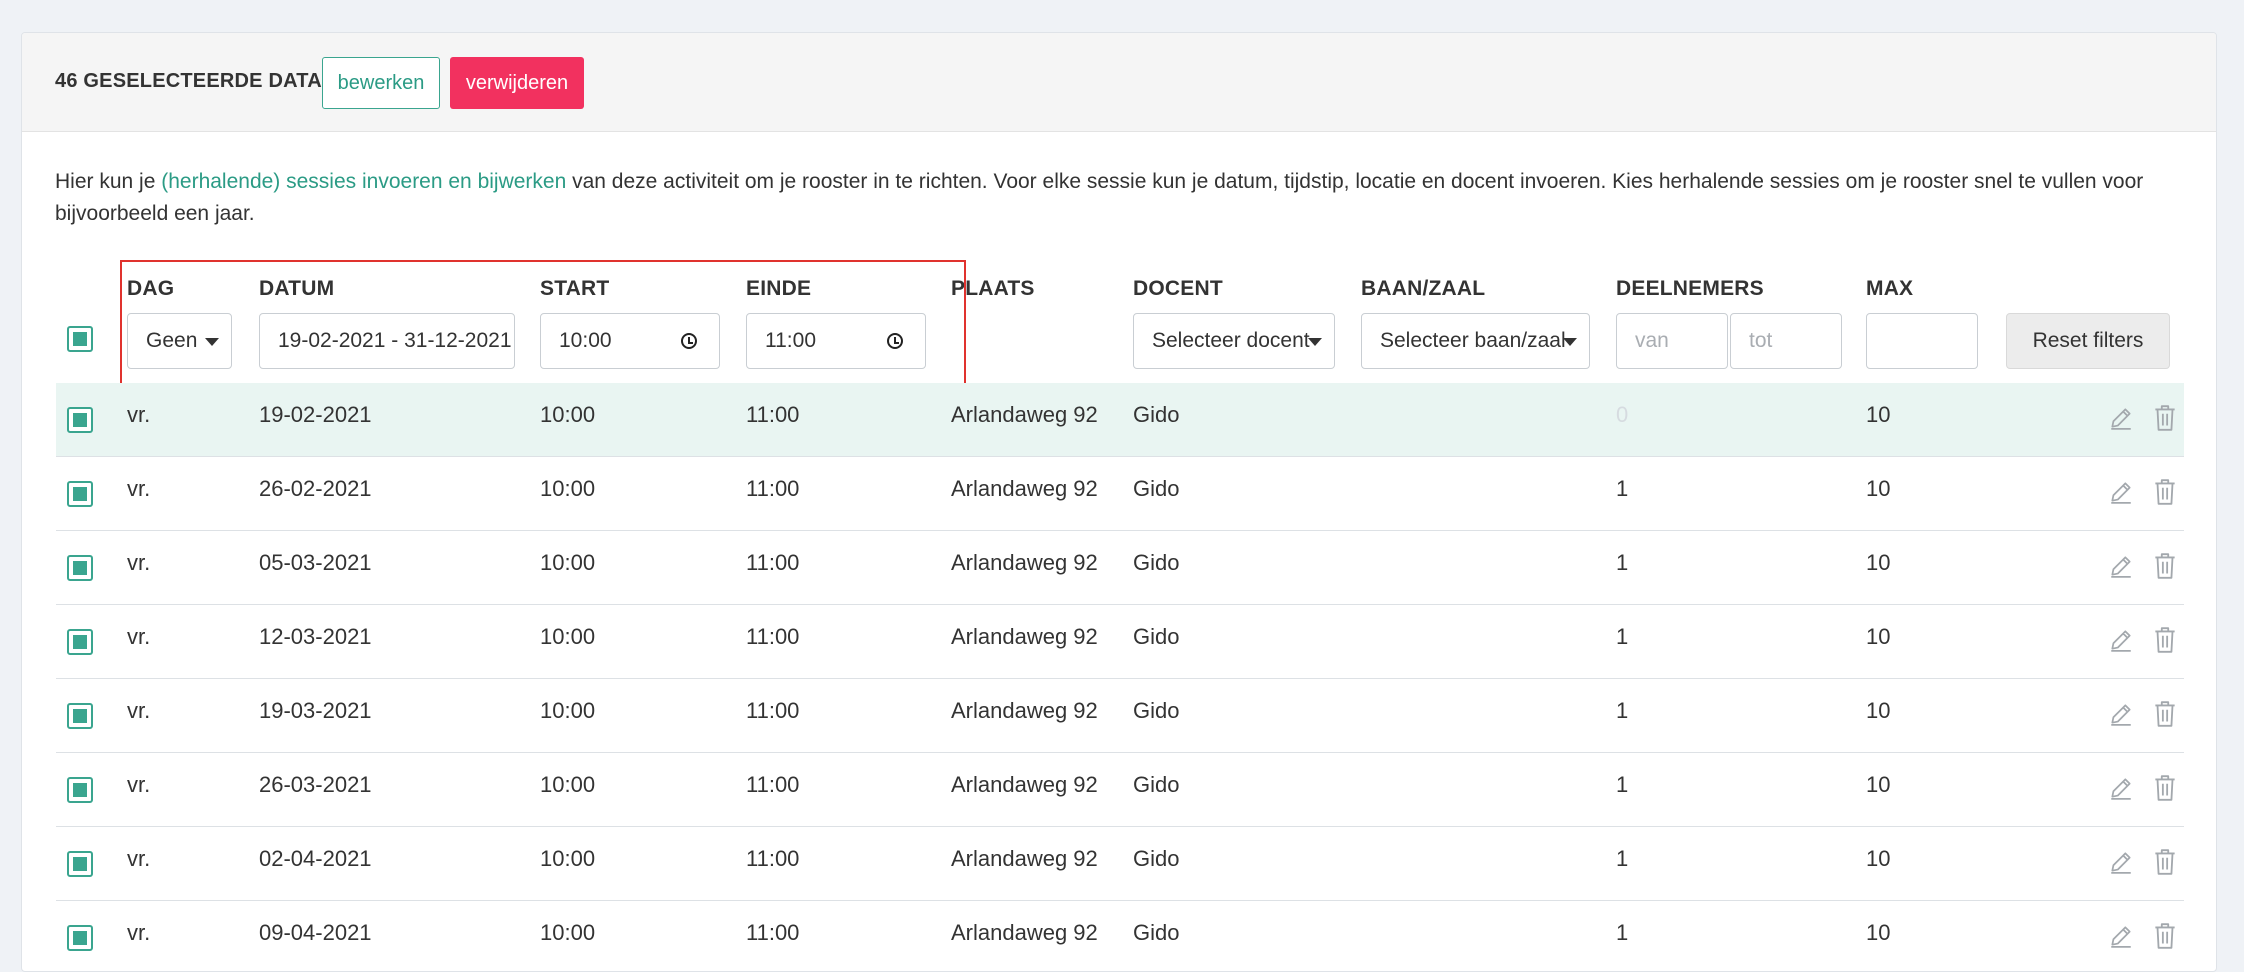 The height and width of the screenshot is (972, 2244). What do you see at coordinates (575, 288) in the screenshot?
I see `column-header-start: START` at bounding box center [575, 288].